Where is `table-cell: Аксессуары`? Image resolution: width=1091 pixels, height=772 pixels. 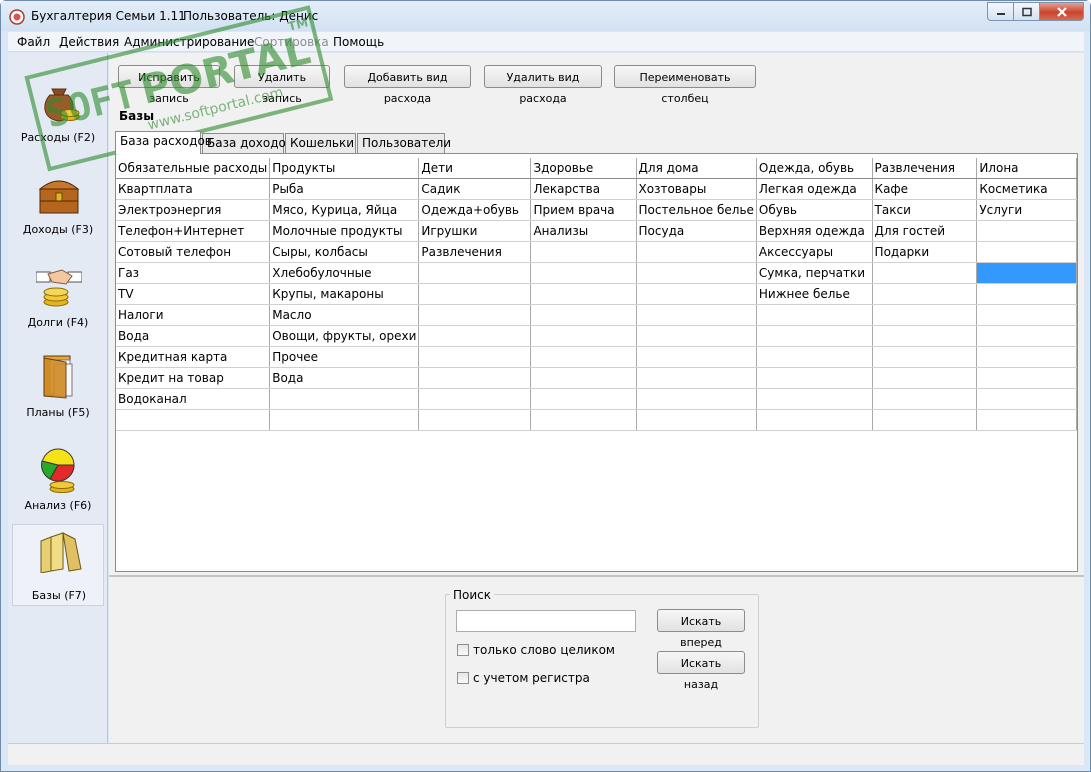 table-cell: Аксессуары is located at coordinates (814, 252).